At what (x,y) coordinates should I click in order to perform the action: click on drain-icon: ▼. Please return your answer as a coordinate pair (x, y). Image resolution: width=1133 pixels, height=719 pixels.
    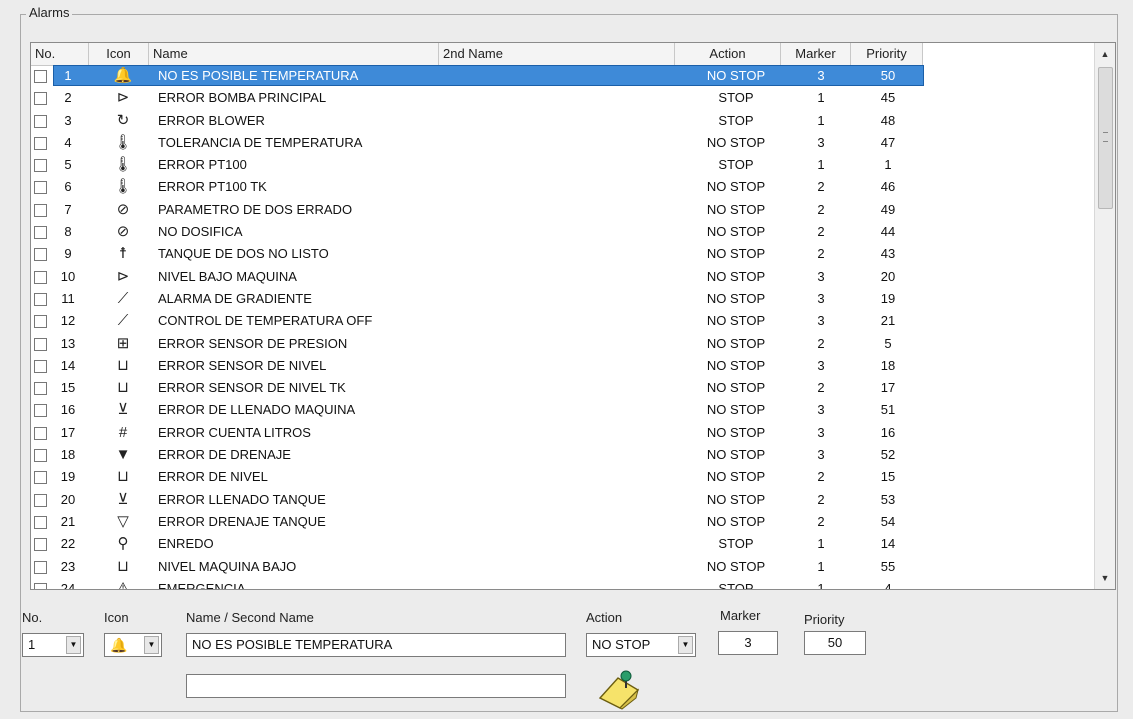
    Looking at the image, I should click on (123, 455).